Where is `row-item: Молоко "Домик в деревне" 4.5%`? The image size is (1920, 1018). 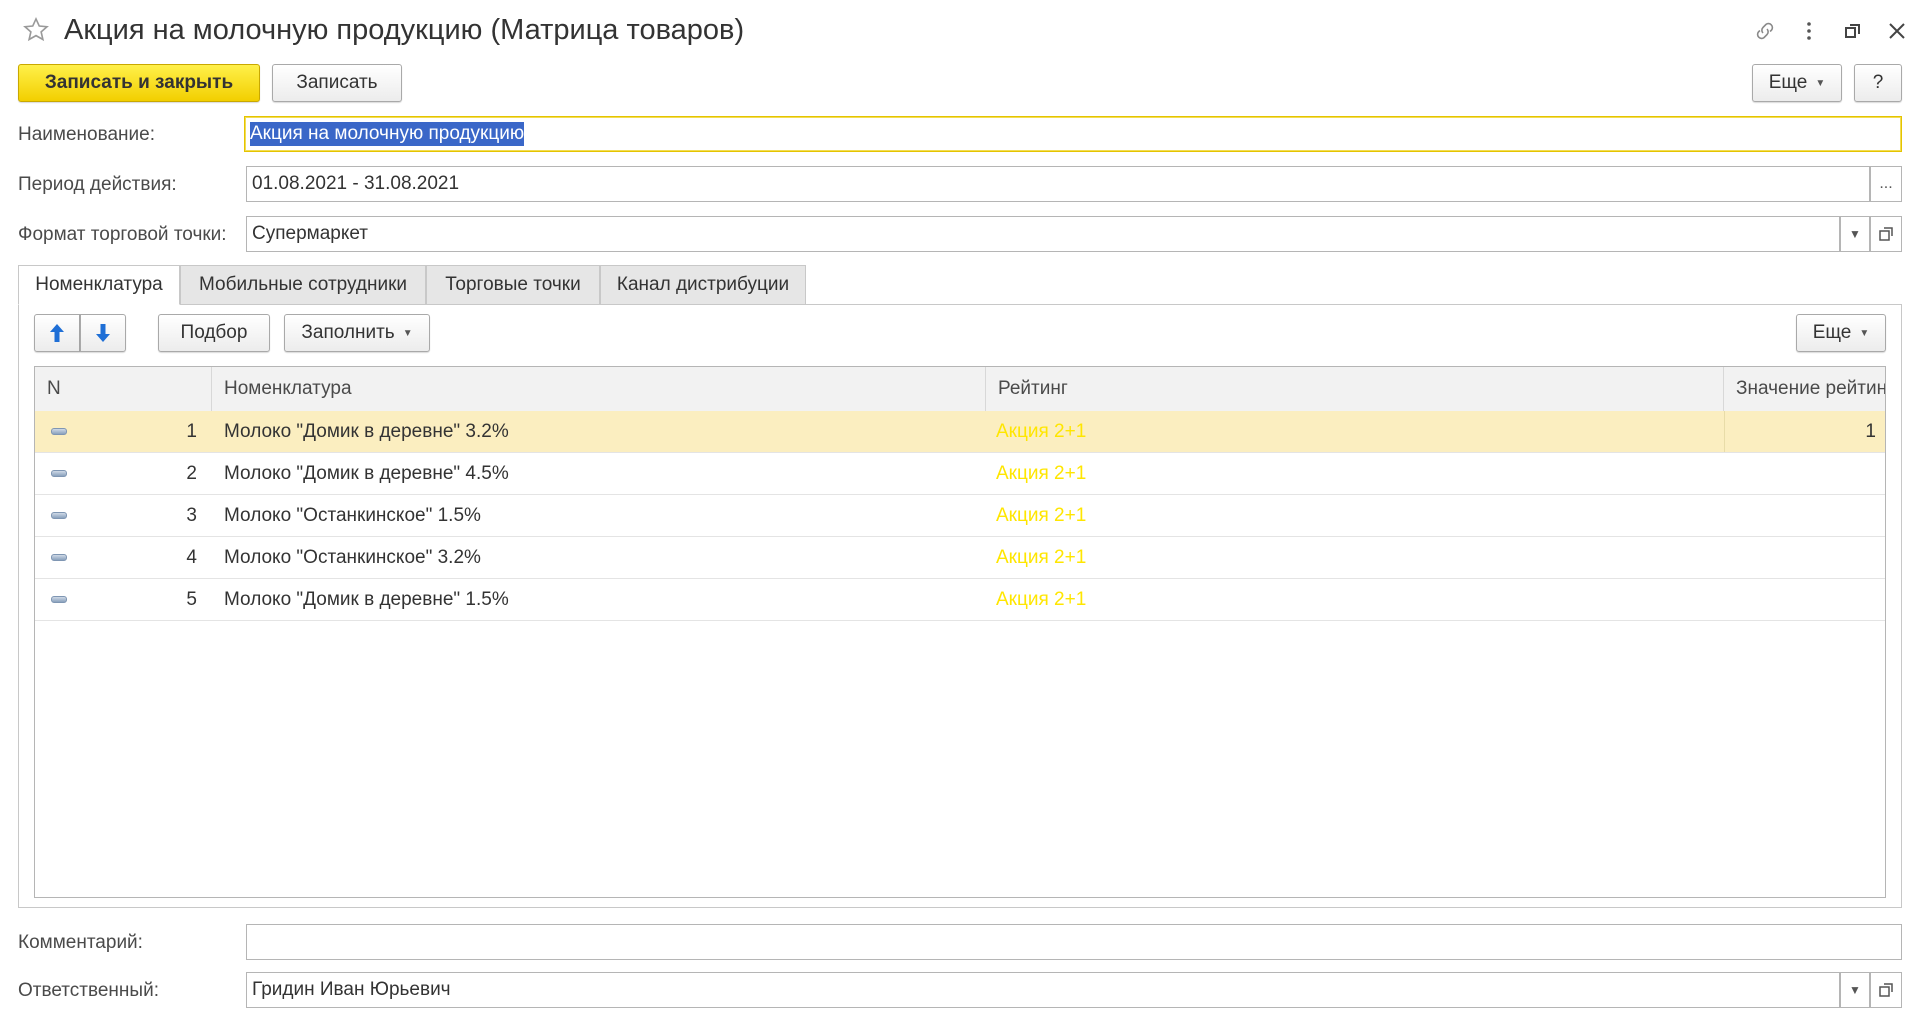
row-item: Молоко "Домик в деревне" 4.5% is located at coordinates (366, 473).